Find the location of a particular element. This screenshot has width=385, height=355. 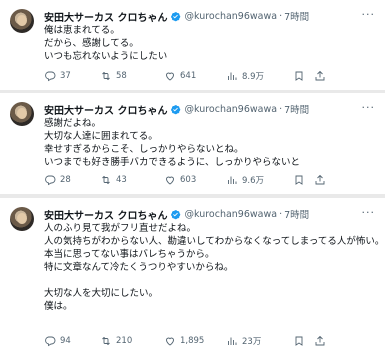

retweet-button: 43 is located at coordinates (132, 180).